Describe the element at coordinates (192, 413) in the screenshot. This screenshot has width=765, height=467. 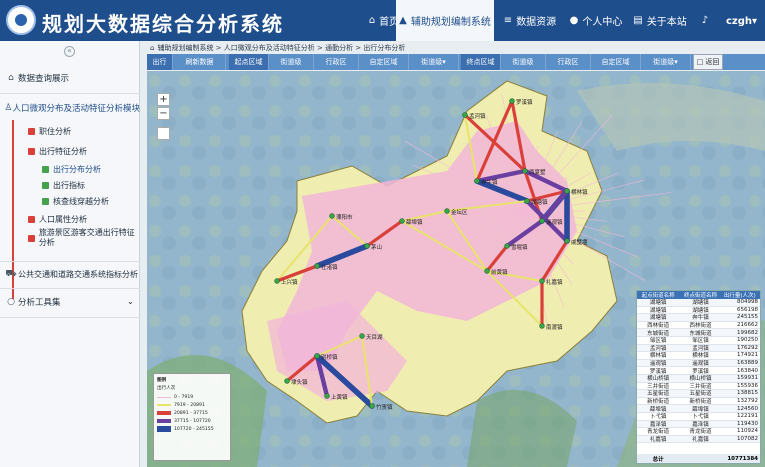
I see `legend-item: 20891 - 37715` at that location.